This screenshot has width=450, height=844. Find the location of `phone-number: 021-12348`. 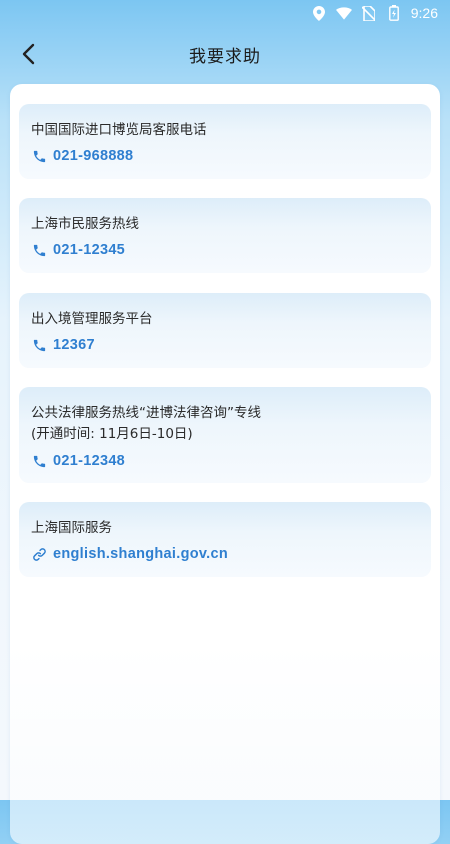

phone-number: 021-12348 is located at coordinates (89, 461).